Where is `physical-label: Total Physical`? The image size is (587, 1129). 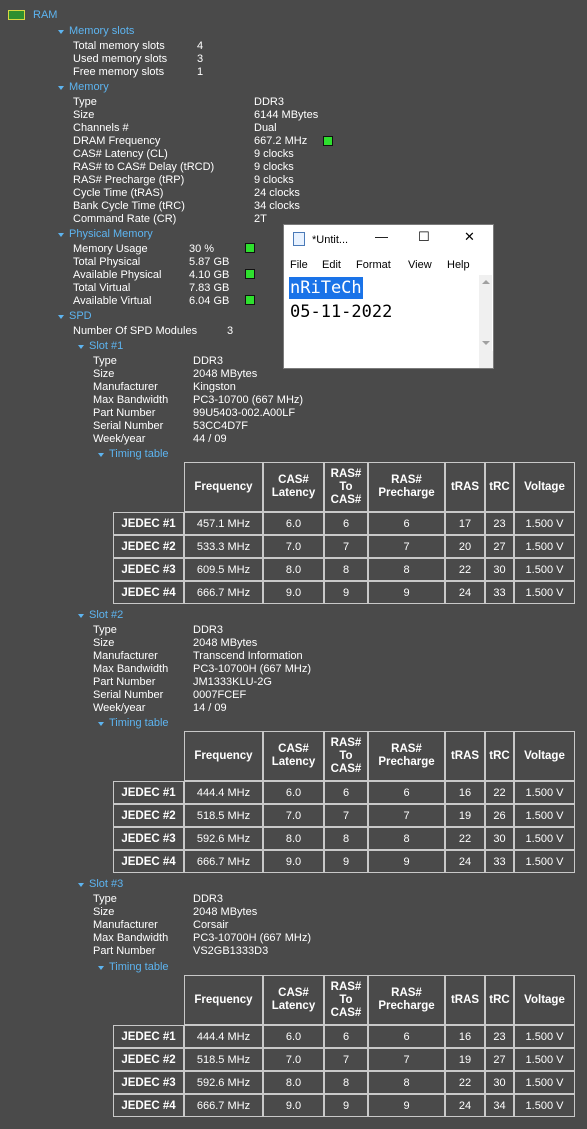 physical-label: Total Physical is located at coordinates (107, 262).